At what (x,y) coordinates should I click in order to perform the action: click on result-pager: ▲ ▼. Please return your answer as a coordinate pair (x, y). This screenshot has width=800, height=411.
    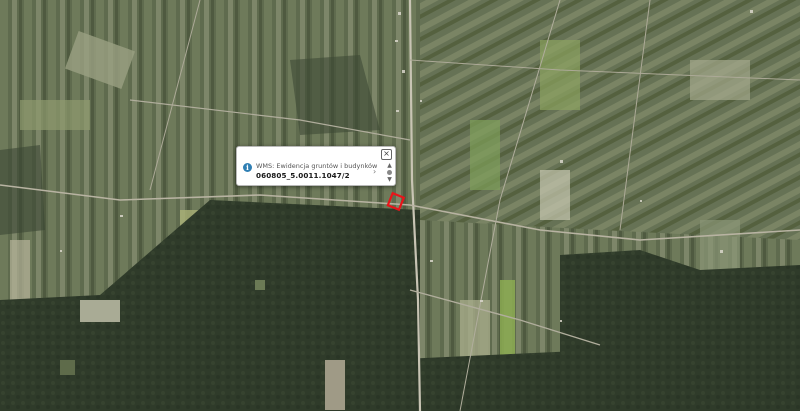
    Looking at the image, I should click on (389, 172).